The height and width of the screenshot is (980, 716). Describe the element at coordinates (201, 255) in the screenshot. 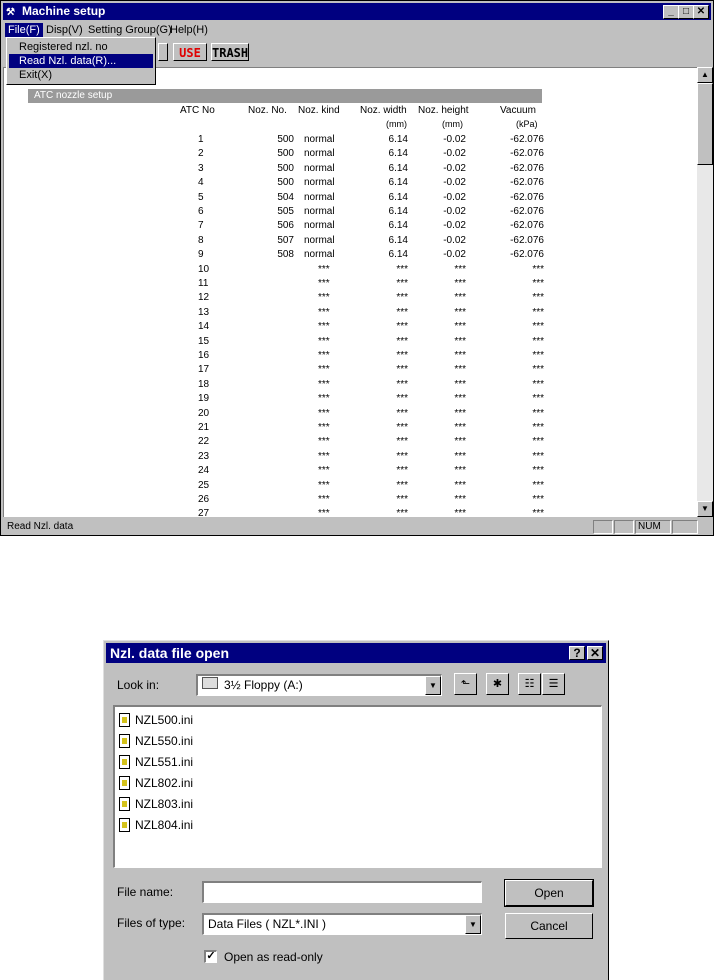

I see `cell-atc-no: 9` at that location.